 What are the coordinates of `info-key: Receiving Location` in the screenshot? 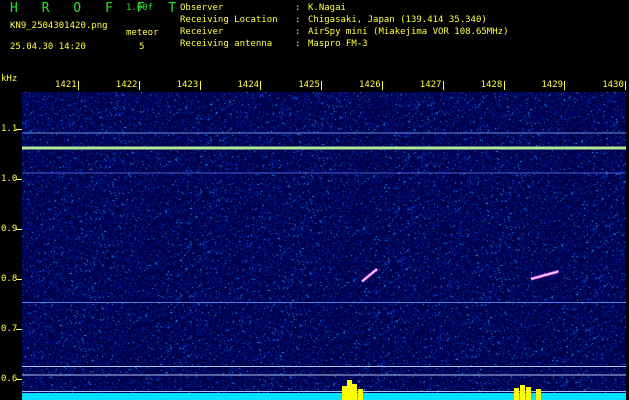 It's located at (229, 20).